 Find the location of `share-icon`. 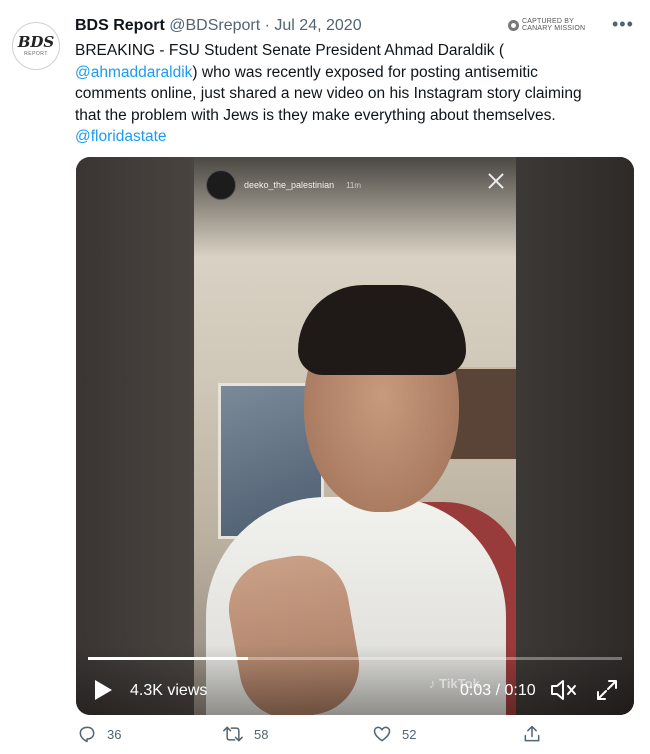

share-icon is located at coordinates (532, 733).